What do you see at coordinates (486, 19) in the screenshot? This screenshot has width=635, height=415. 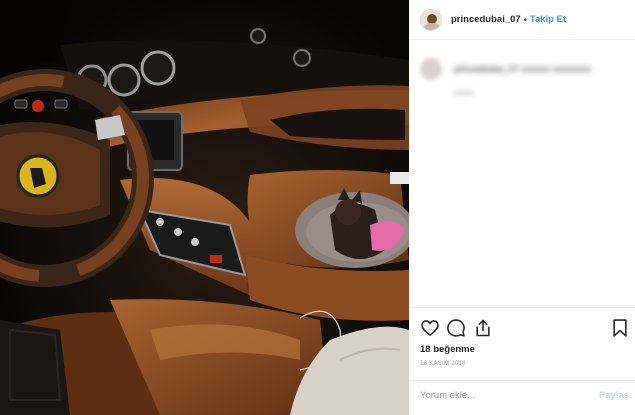 I see `username-link: princedubai_07` at bounding box center [486, 19].